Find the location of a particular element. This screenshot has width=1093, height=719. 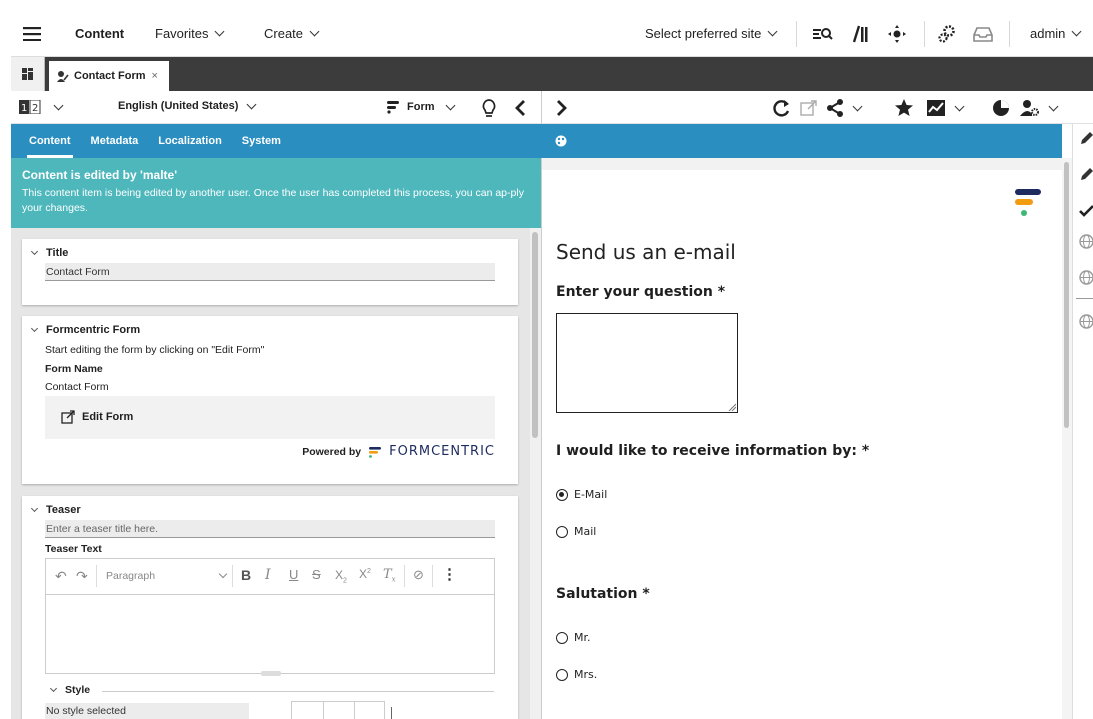

create-menu: Create is located at coordinates (292, 33).